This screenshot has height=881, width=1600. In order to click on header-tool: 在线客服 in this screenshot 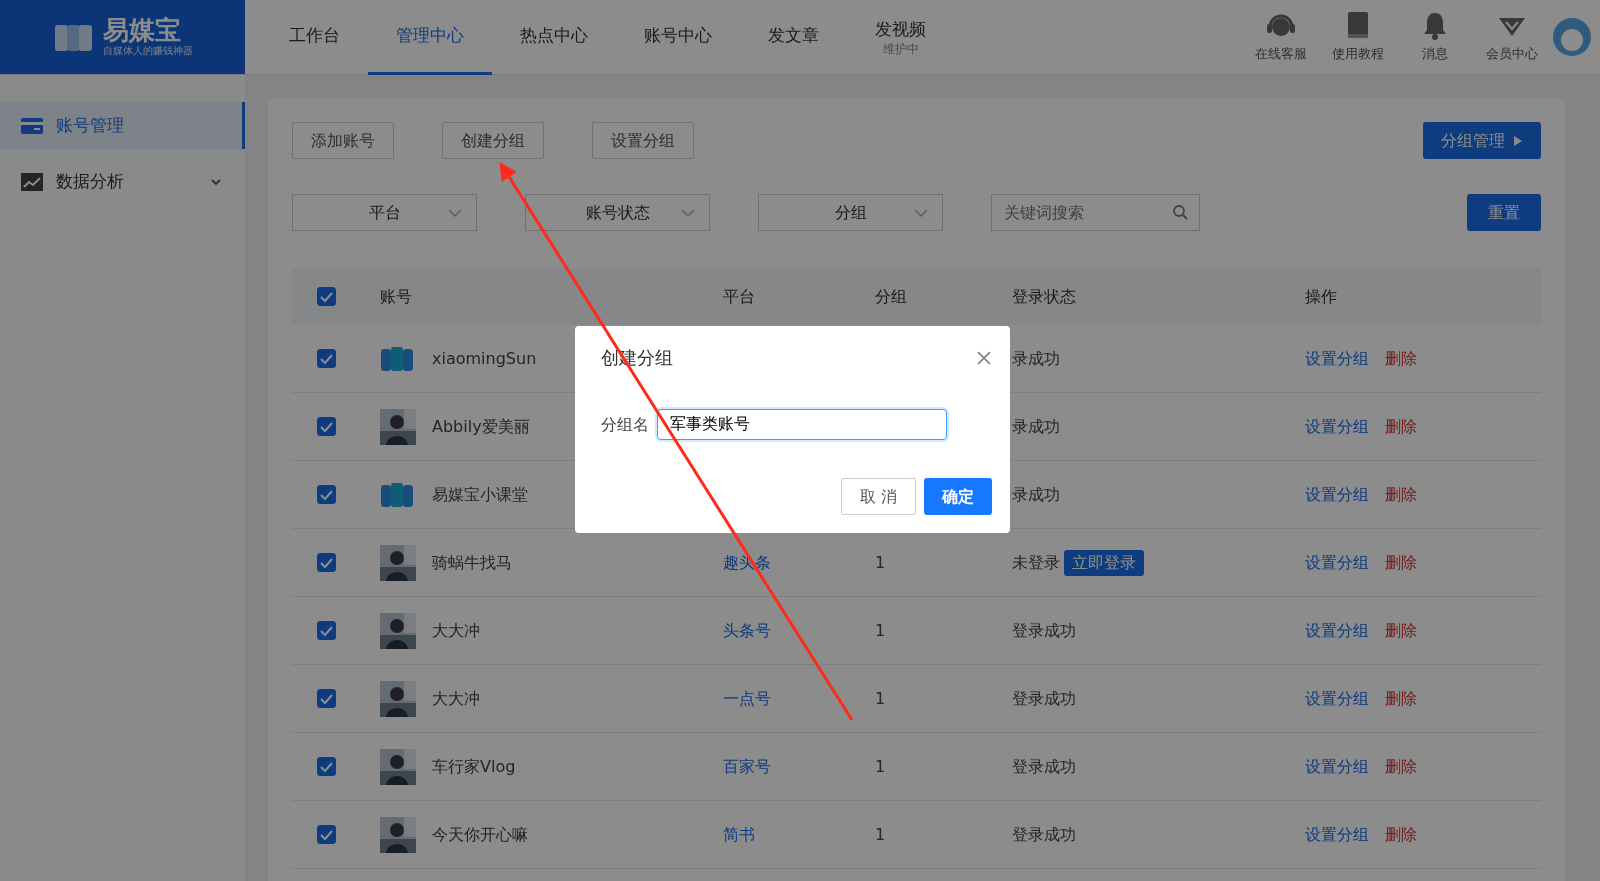, I will do `click(1280, 37)`.